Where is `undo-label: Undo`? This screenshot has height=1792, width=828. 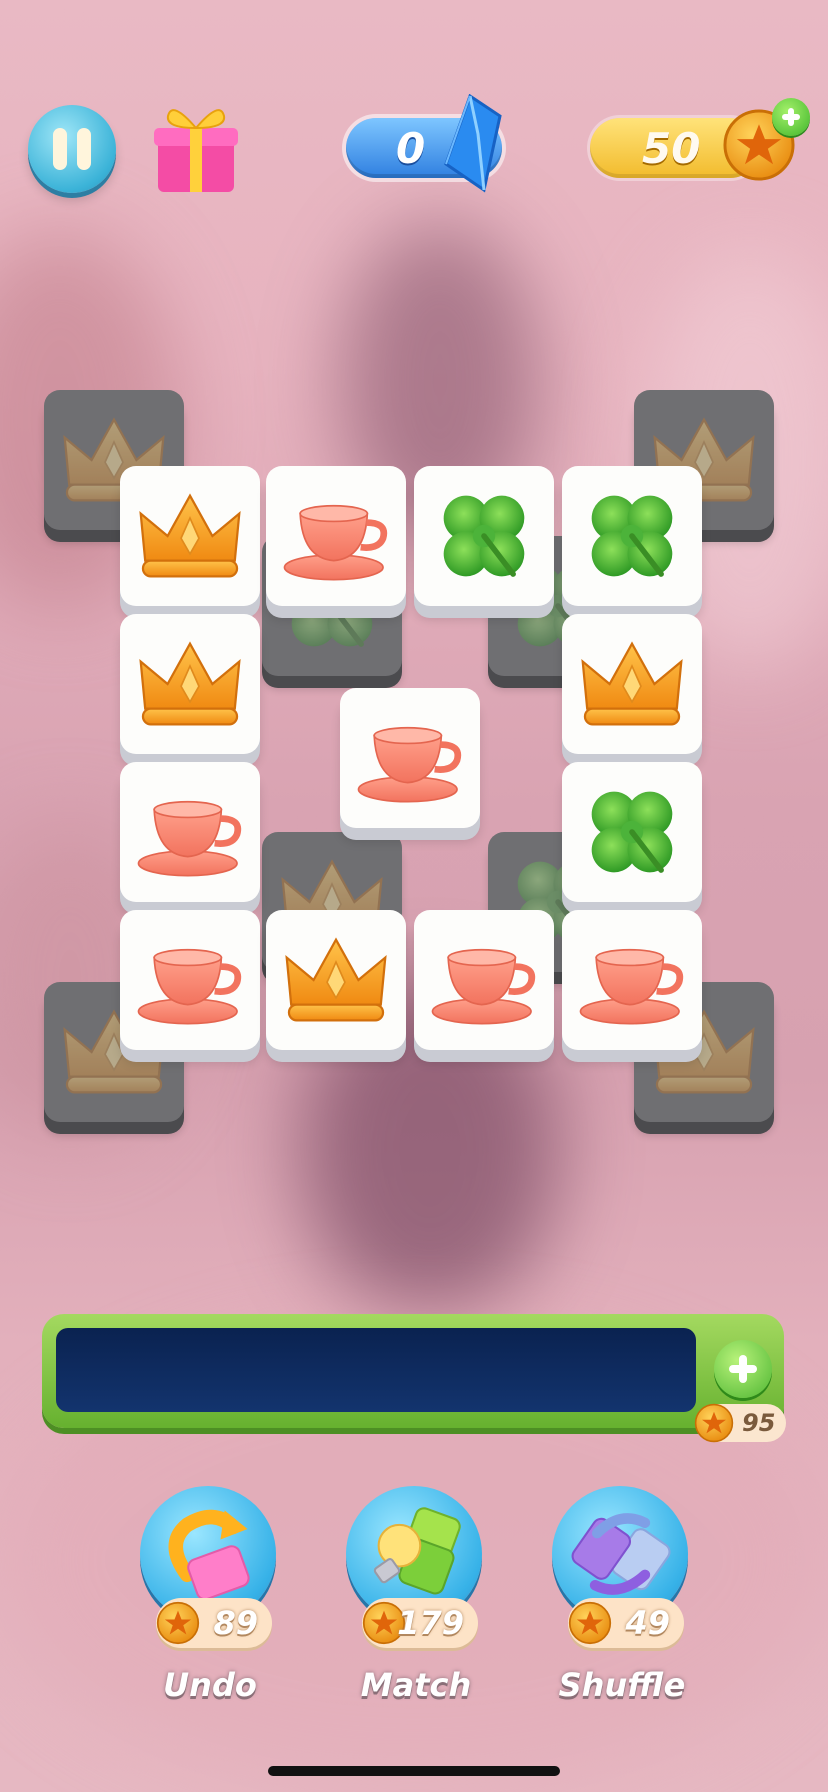
undo-label: Undo is located at coordinates (210, 1685).